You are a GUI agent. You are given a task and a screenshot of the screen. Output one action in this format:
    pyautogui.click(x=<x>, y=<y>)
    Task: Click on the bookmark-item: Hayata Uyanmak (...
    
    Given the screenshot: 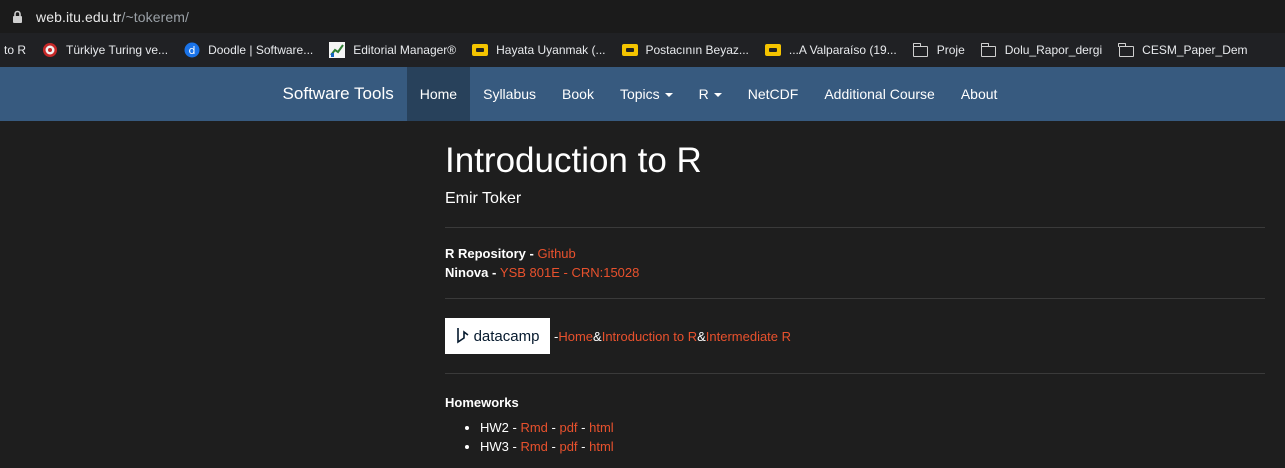 What is the action you would take?
    pyautogui.click(x=539, y=50)
    